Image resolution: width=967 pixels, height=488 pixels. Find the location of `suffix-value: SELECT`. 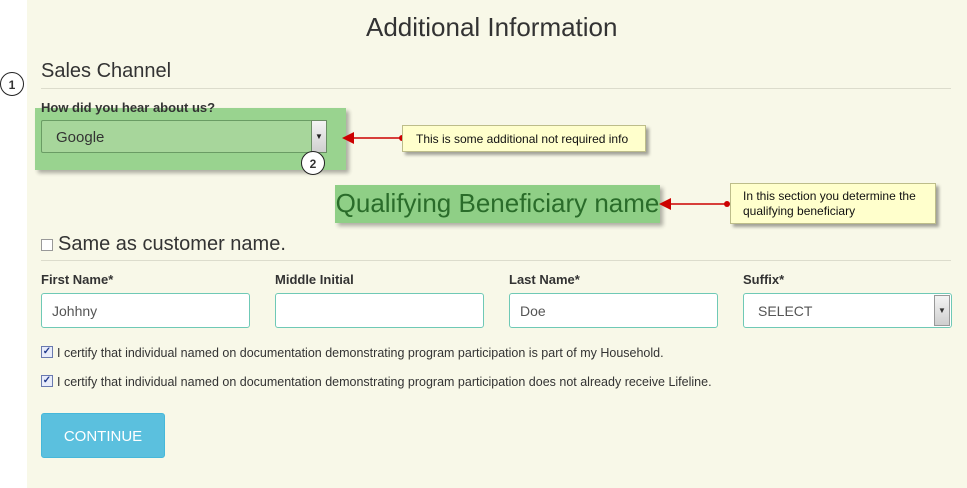

suffix-value: SELECT is located at coordinates (785, 311).